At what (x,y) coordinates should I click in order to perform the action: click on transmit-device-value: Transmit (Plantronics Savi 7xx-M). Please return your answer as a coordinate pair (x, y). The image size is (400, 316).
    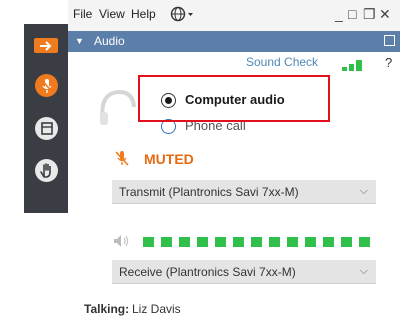
    Looking at the image, I should click on (209, 192).